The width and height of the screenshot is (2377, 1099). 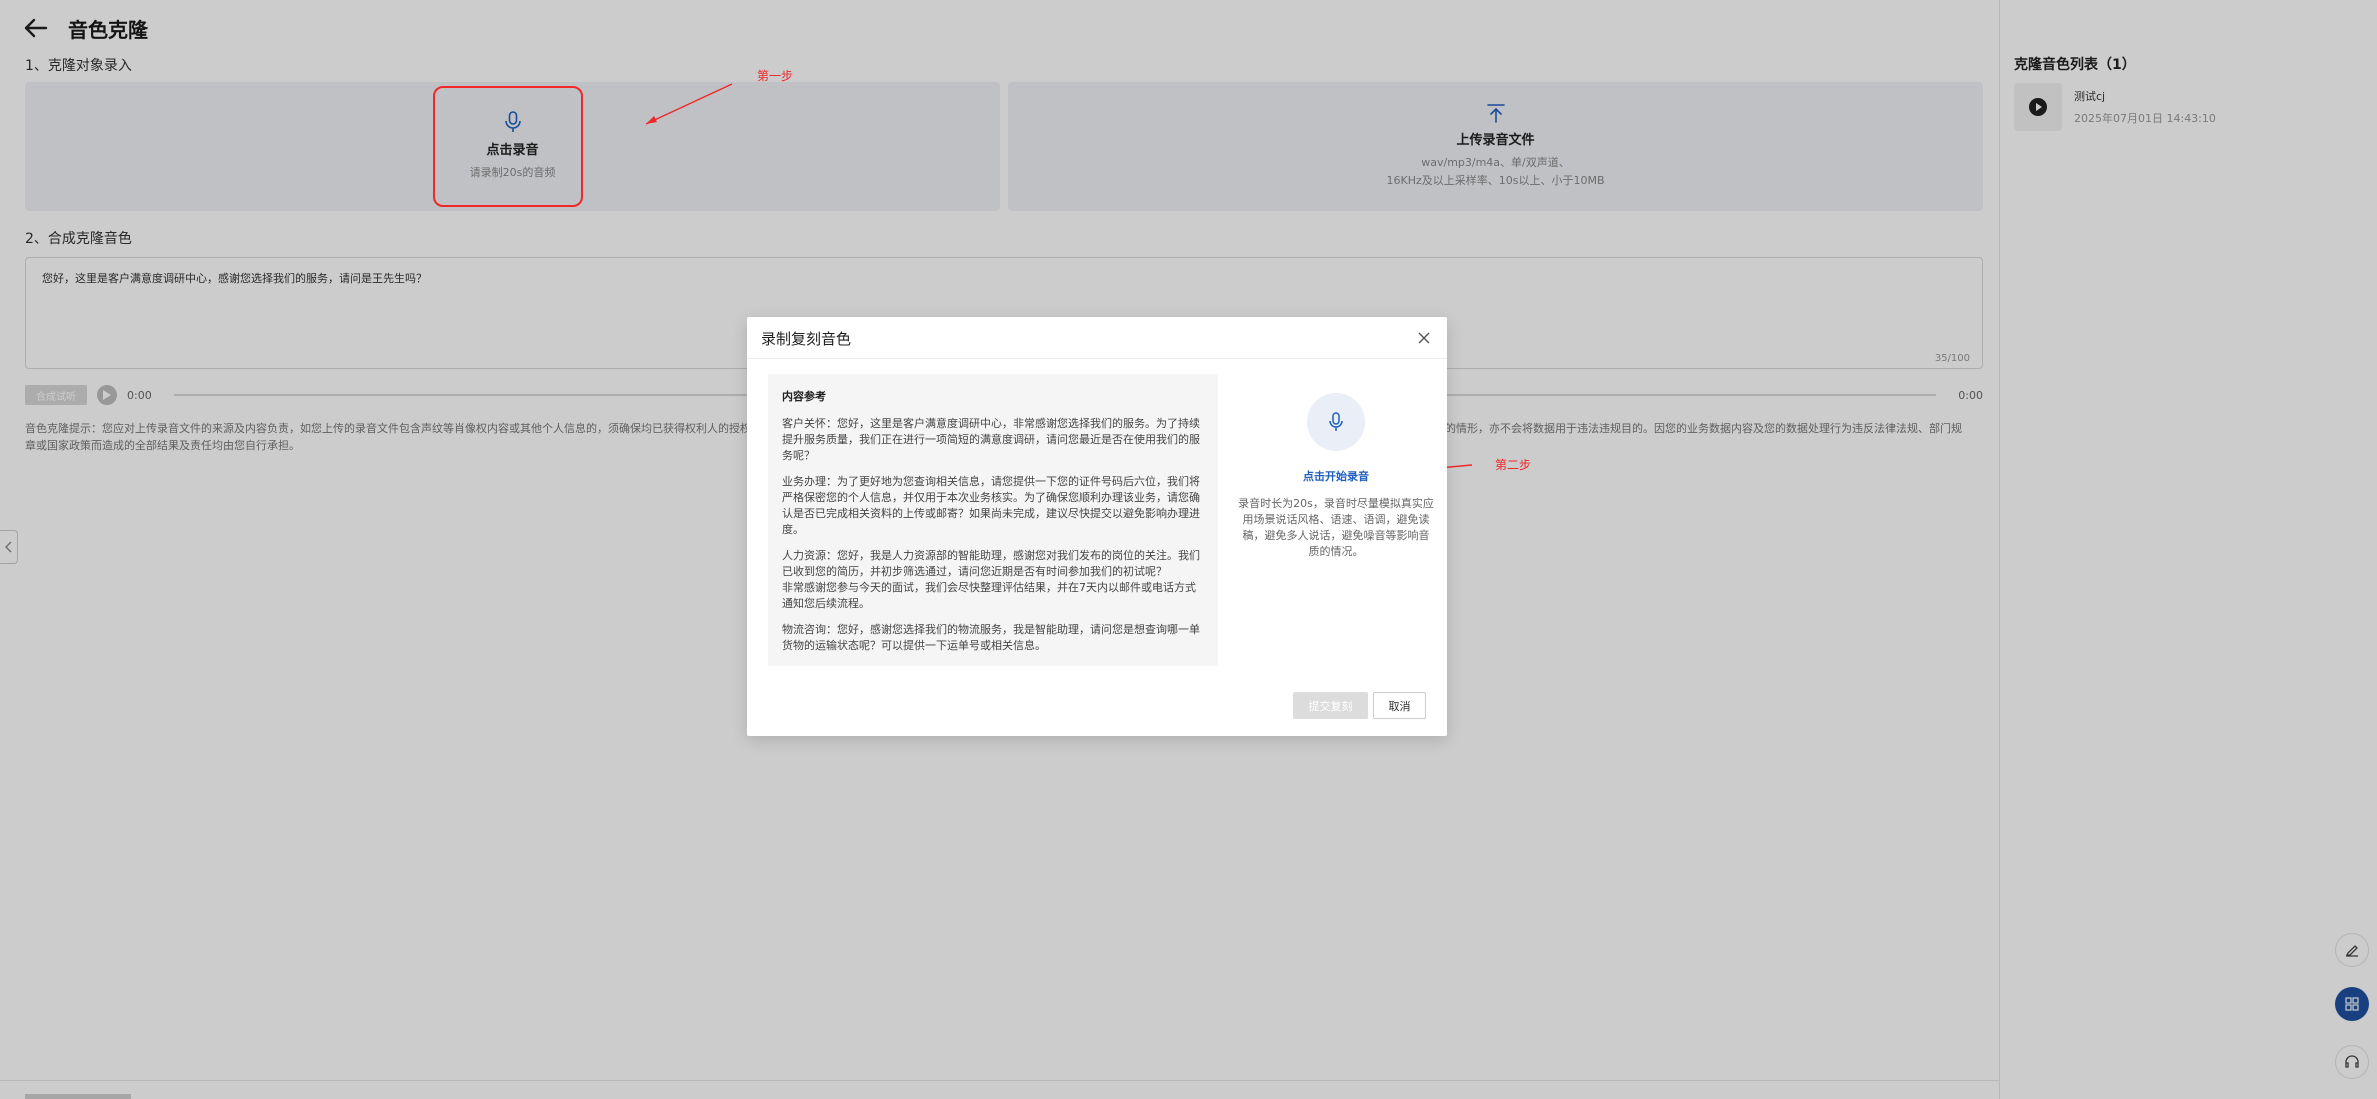 What do you see at coordinates (1336, 476) in the screenshot?
I see `start-record-button: 点击开始录音` at bounding box center [1336, 476].